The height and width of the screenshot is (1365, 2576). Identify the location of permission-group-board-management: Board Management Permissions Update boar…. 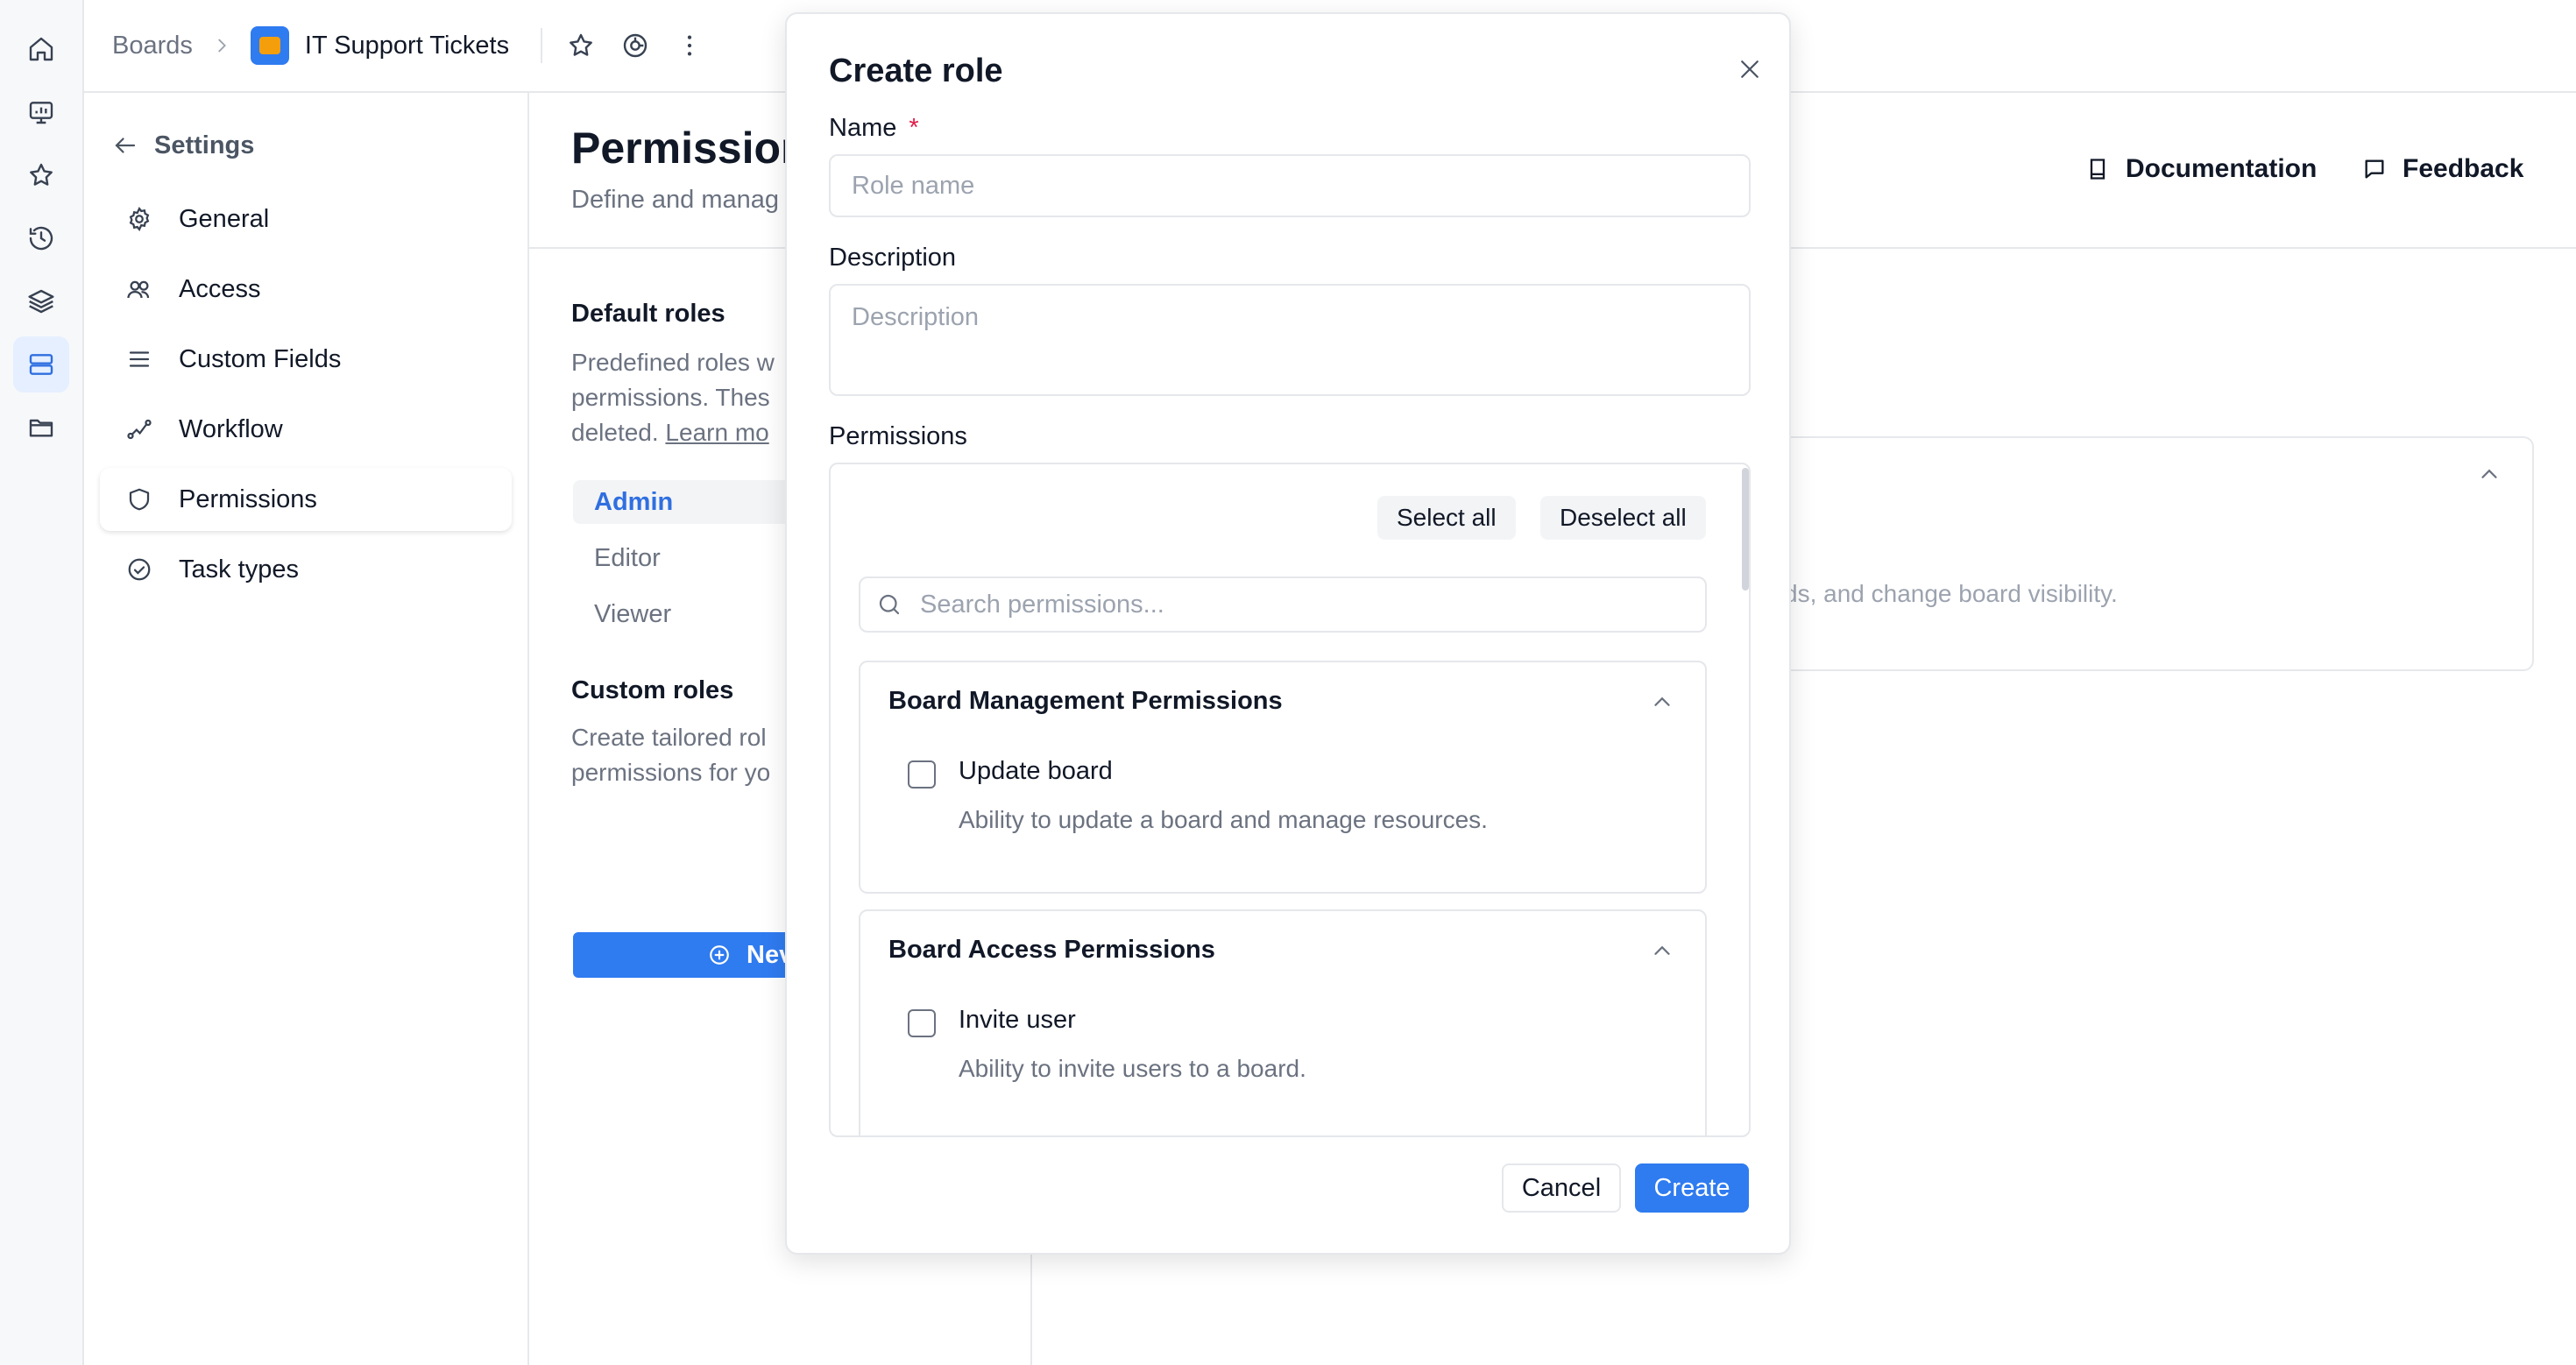
(1283, 777).